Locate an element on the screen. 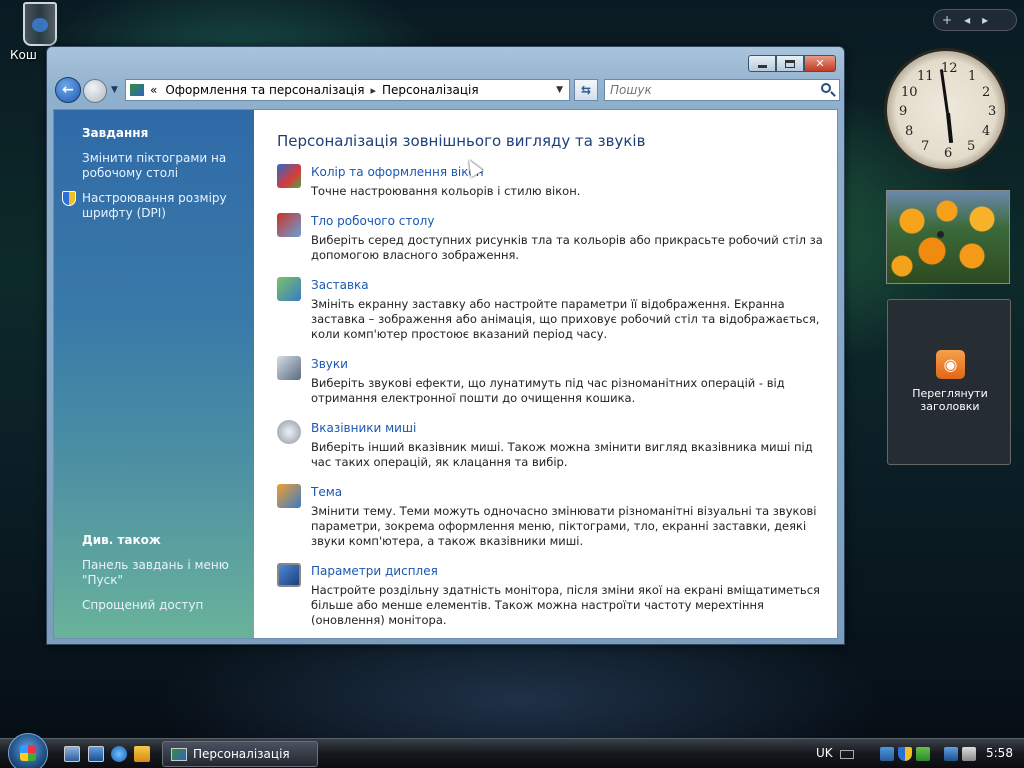 The image size is (1024, 768). close-button: ✕ is located at coordinates (820, 63).